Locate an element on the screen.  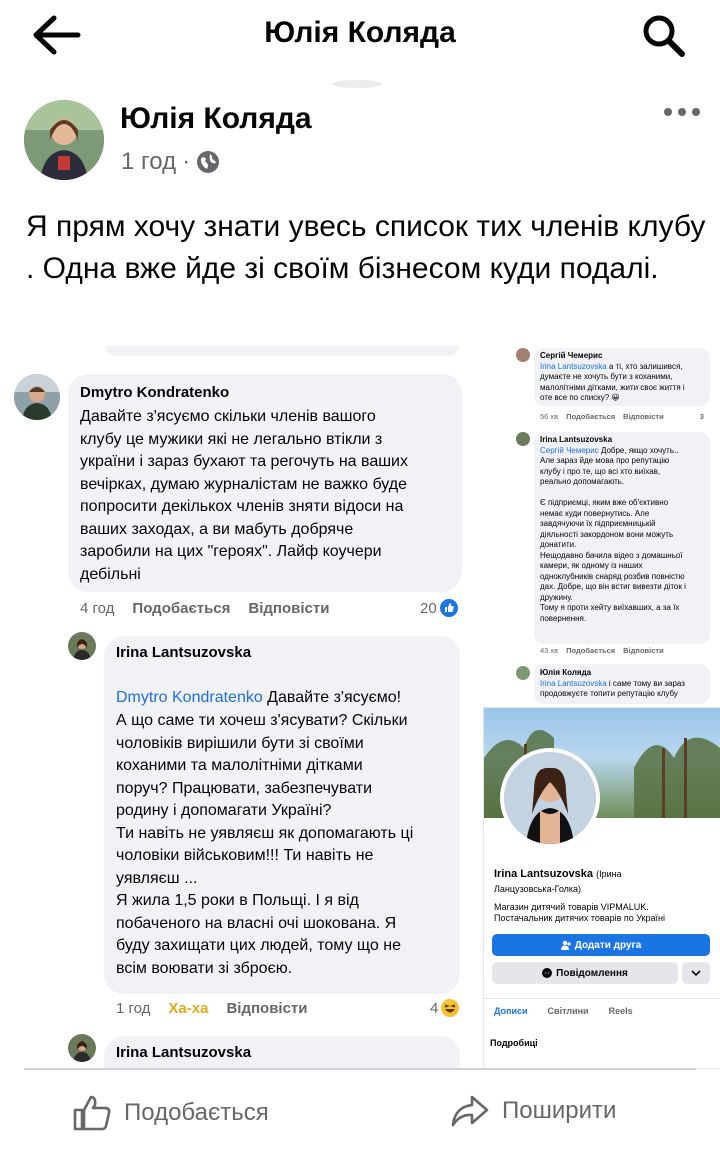
mini-avatar is located at coordinates (523, 355).